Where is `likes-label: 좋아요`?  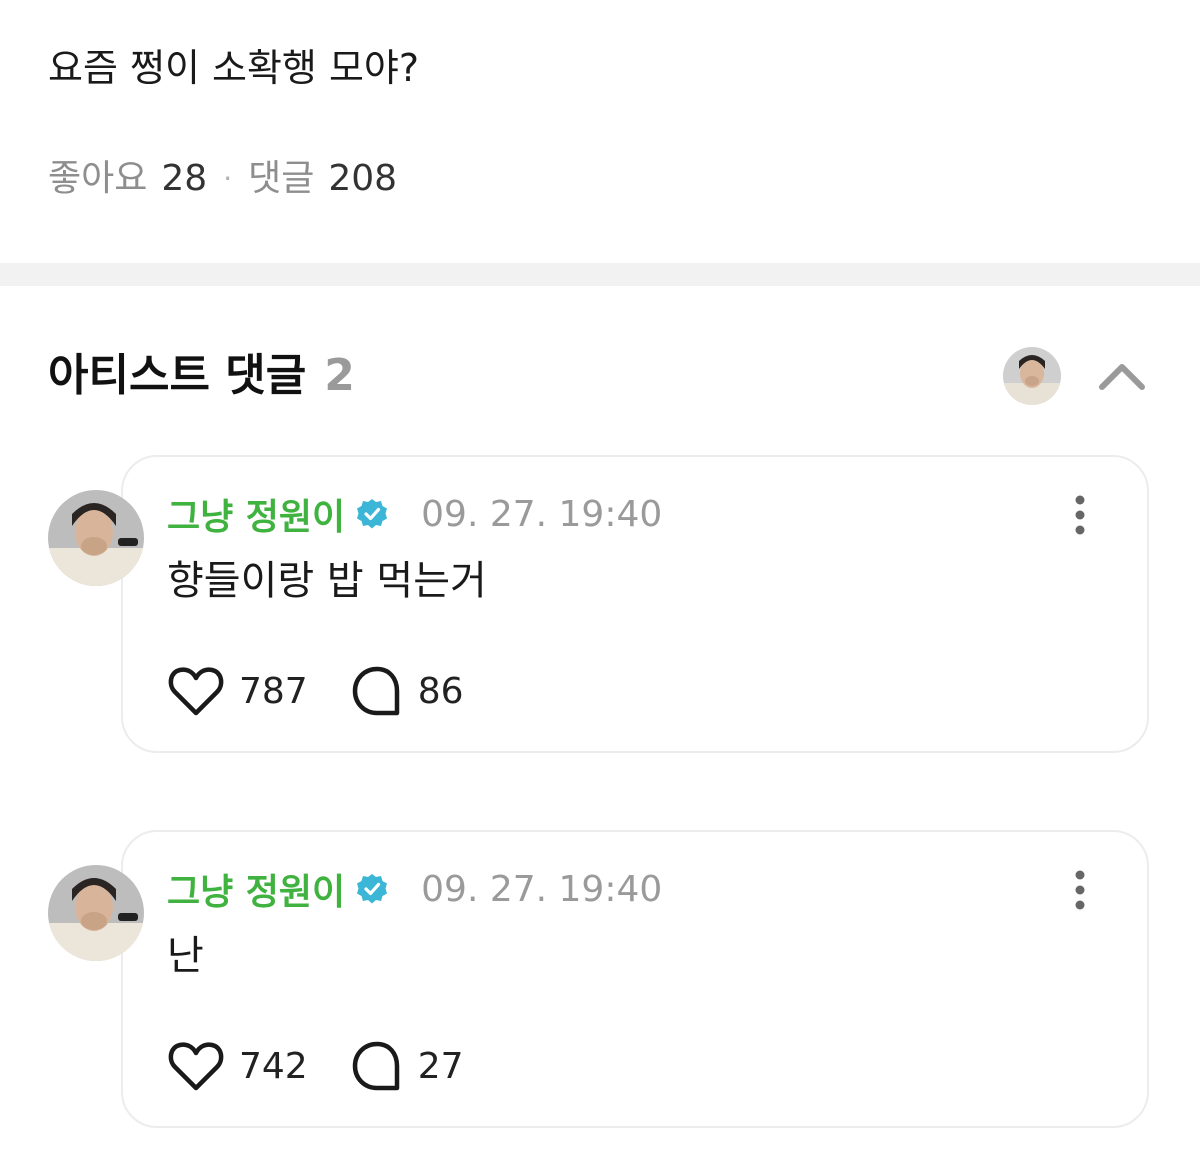
likes-label: 좋아요 is located at coordinates (98, 178).